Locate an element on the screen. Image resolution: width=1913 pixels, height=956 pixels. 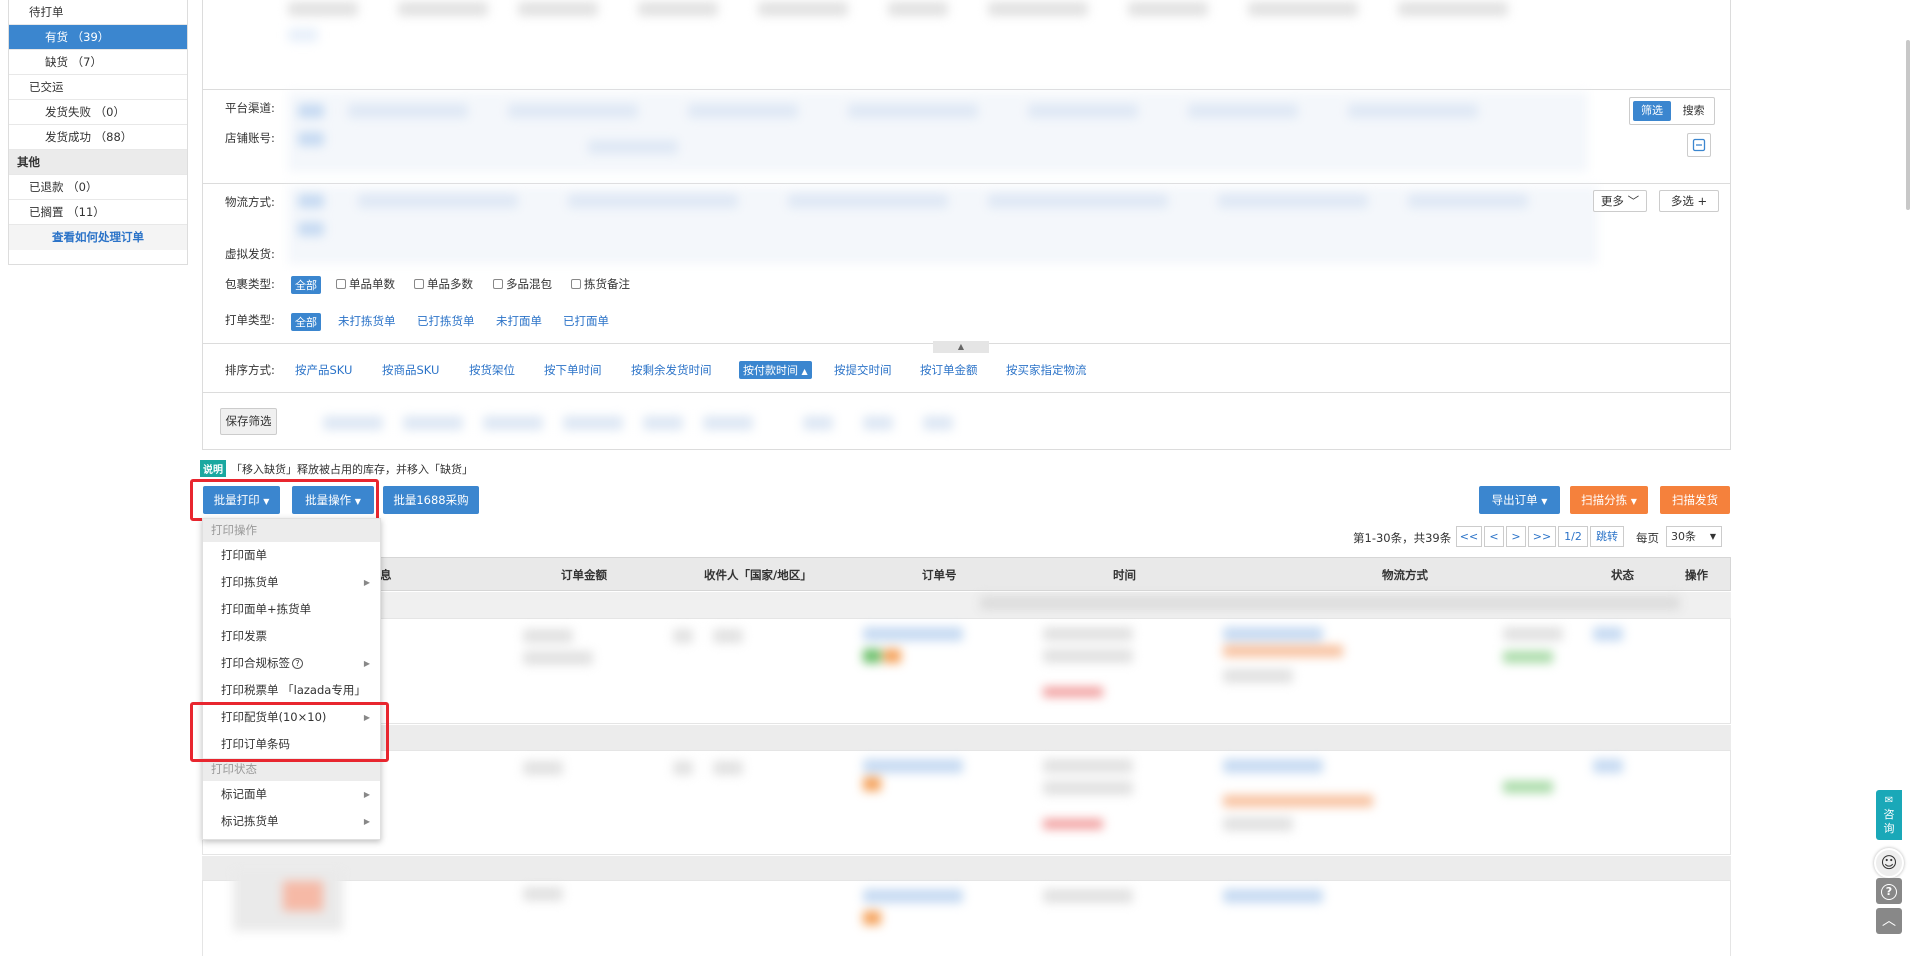
back-to-top-icon: ︿ is located at coordinates (1889, 921).